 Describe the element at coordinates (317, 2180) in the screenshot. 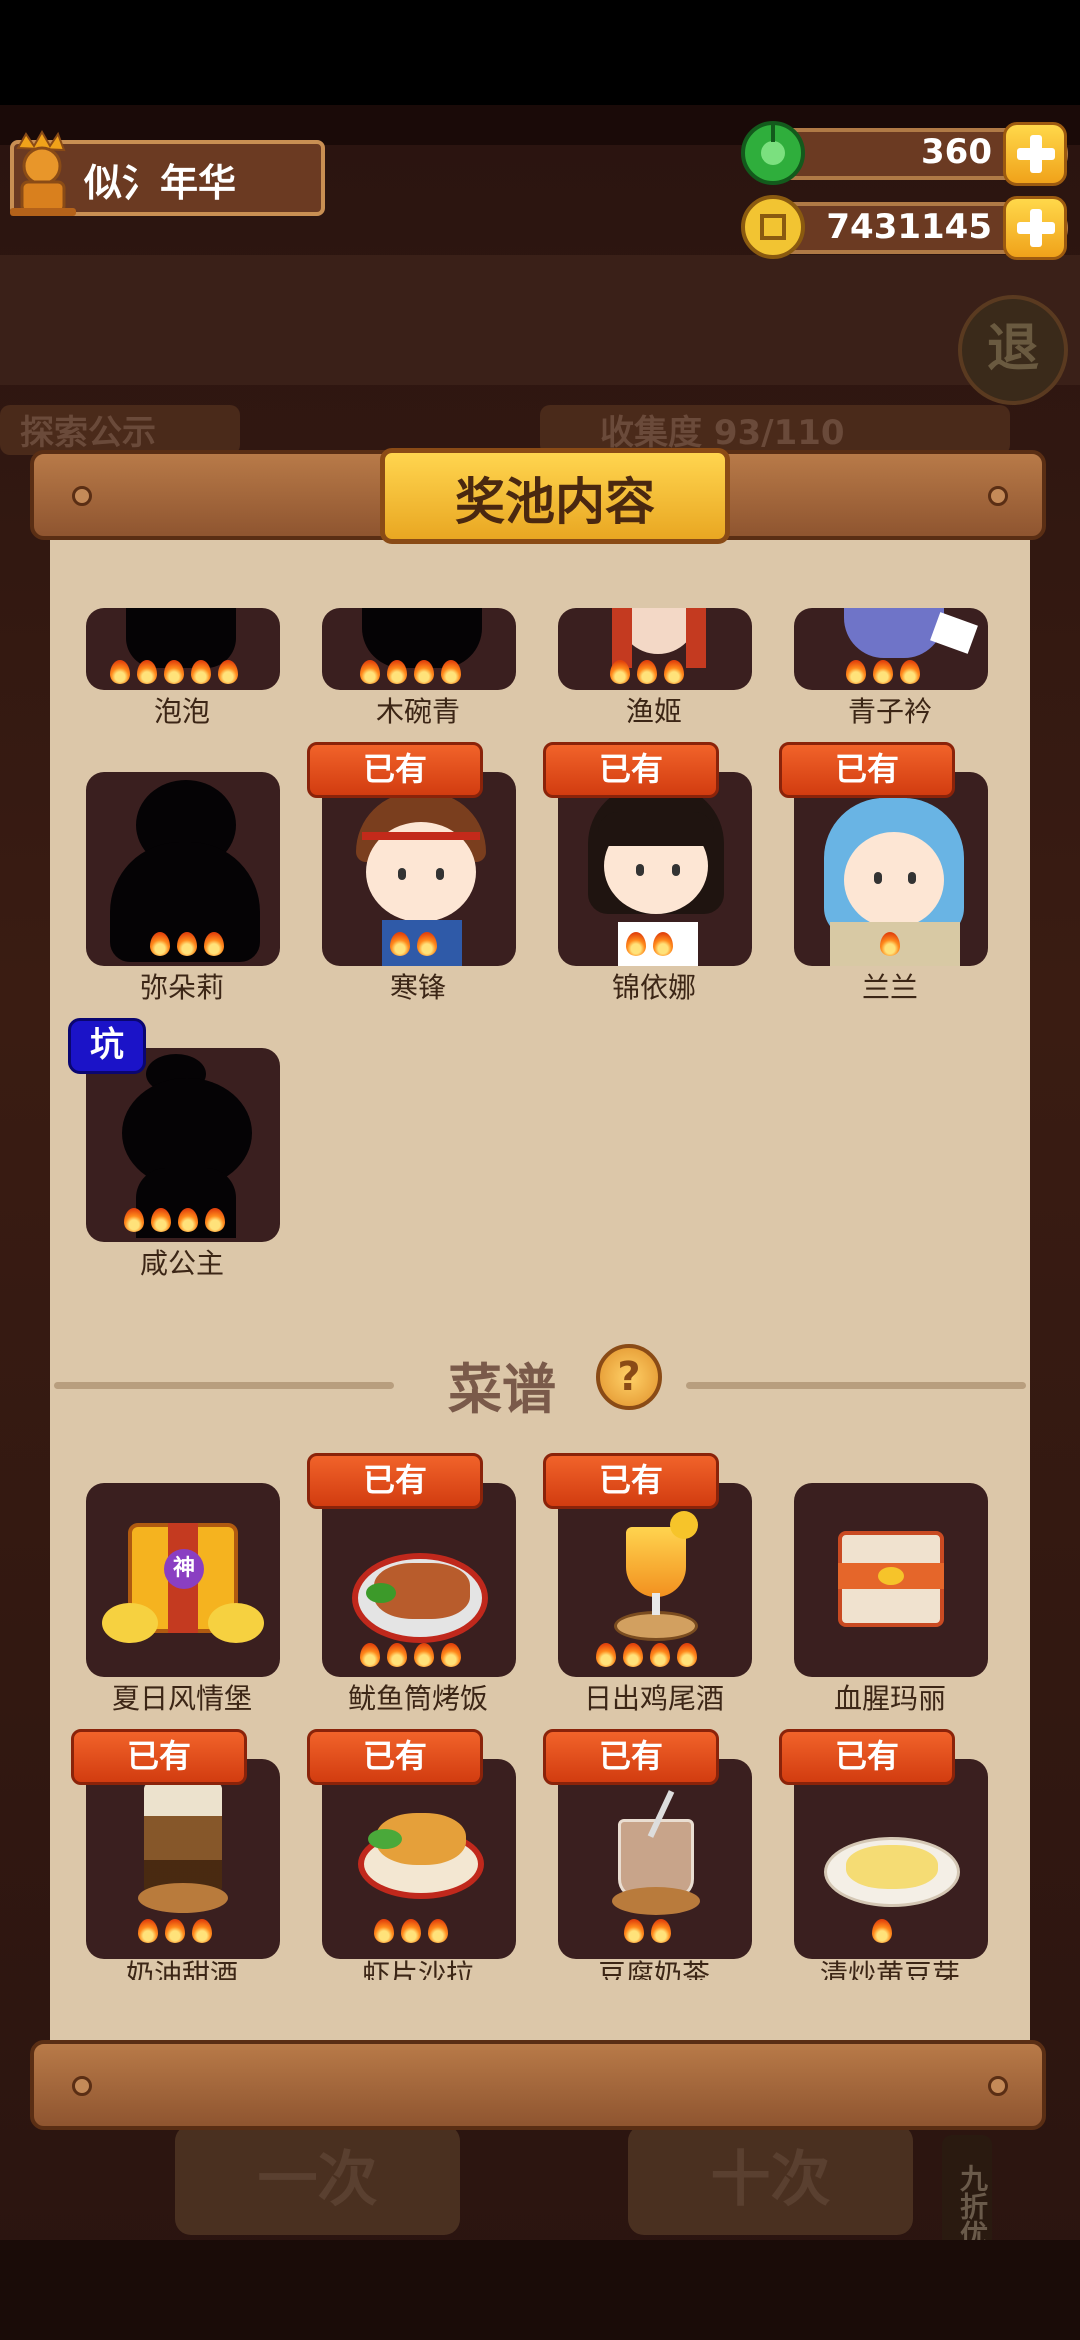

I see `single-draw-button: 一次` at that location.